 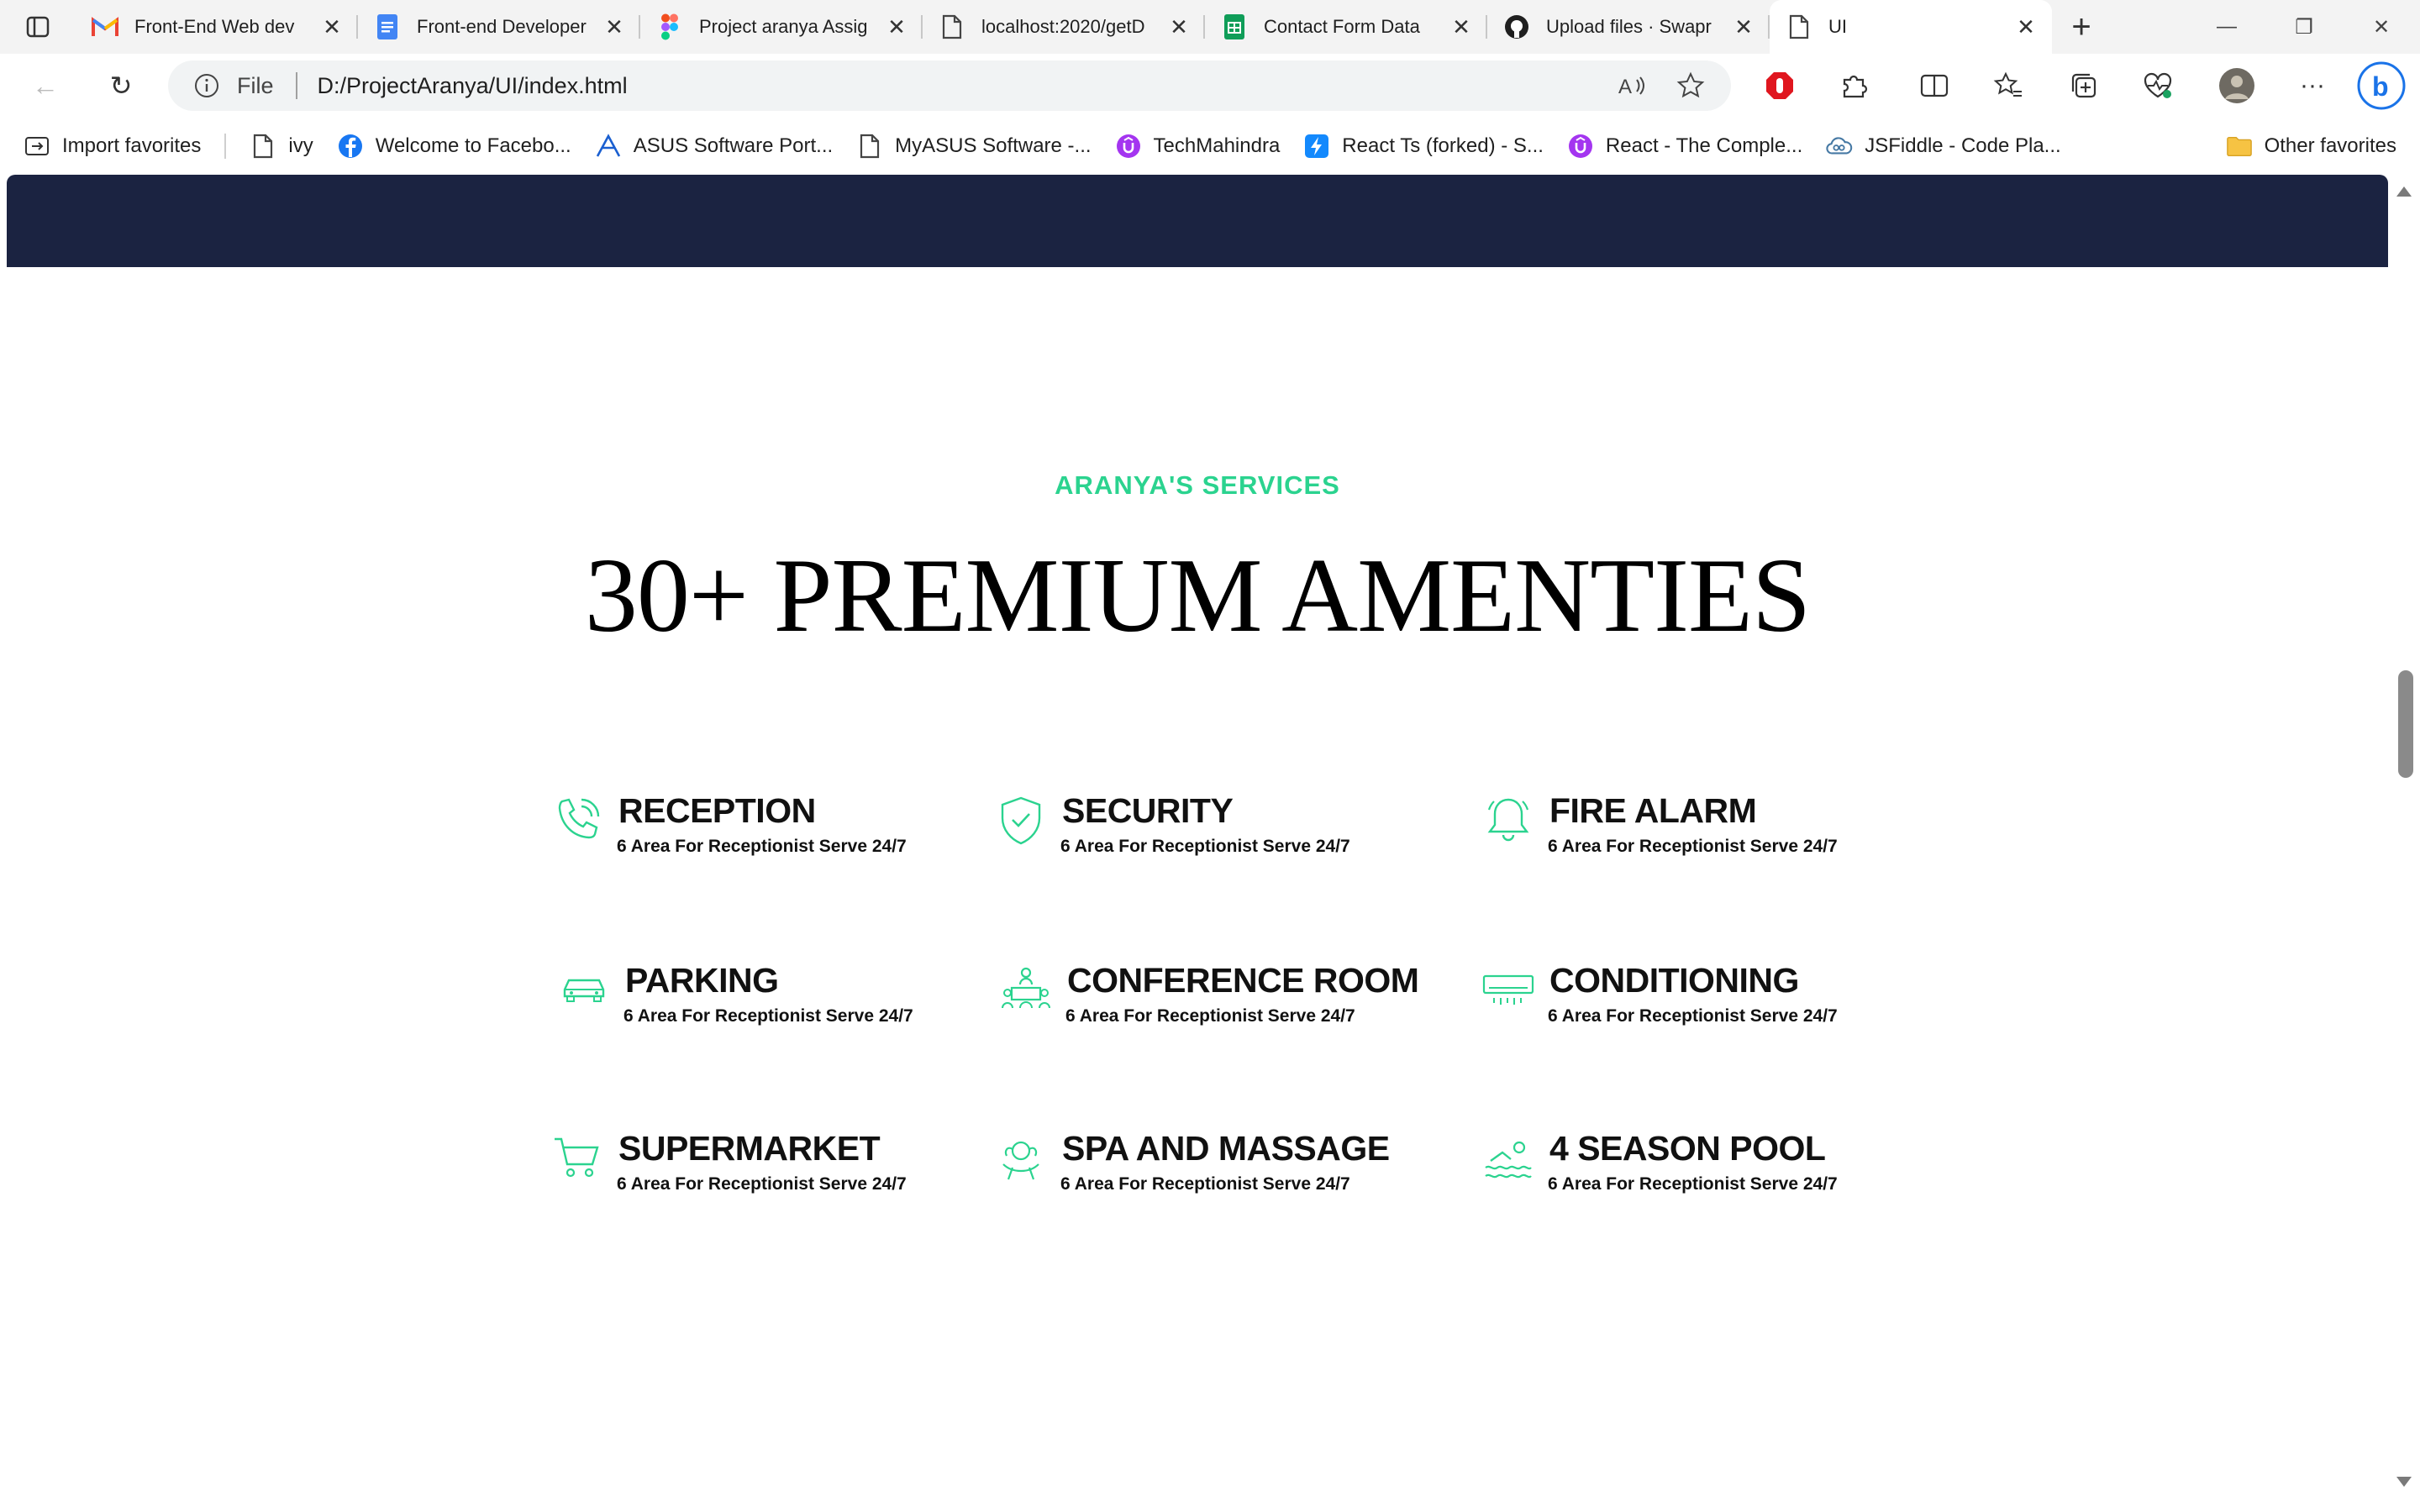 What do you see at coordinates (351, 146) in the screenshot?
I see `facebook-icon` at bounding box center [351, 146].